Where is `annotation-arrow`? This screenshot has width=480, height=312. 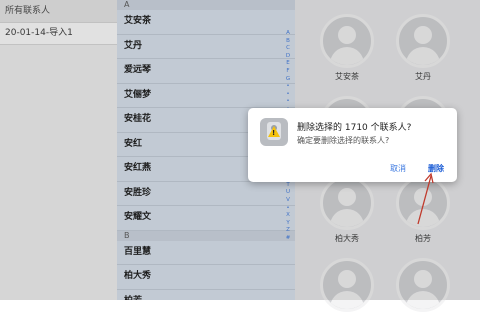 annotation-arrow is located at coordinates (425, 198).